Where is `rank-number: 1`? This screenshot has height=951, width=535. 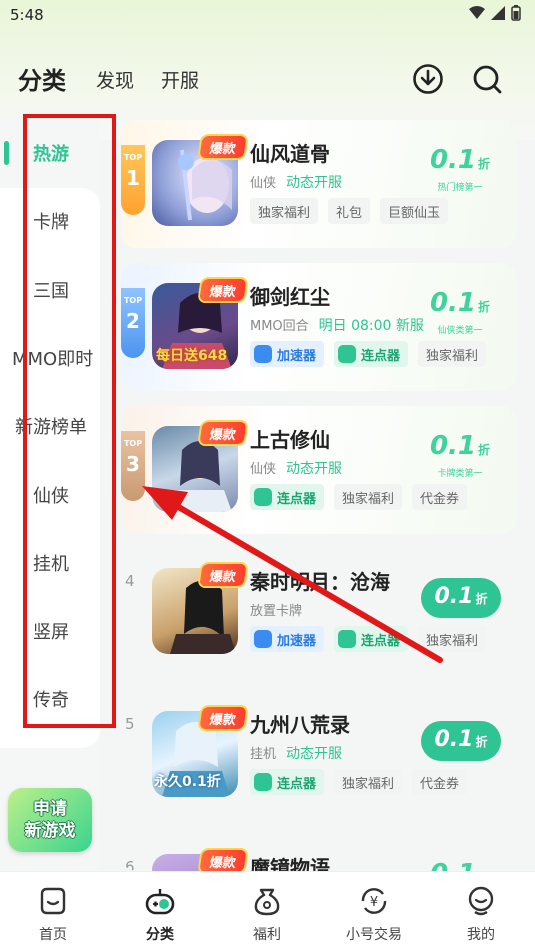
rank-number: 1 is located at coordinates (133, 178).